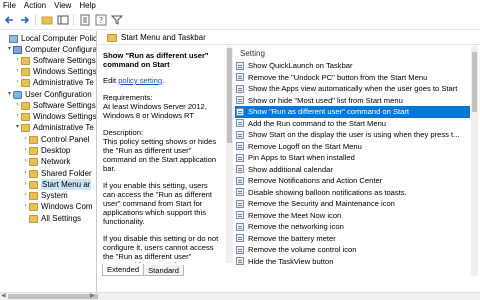 The width and height of the screenshot is (480, 300). Describe the element at coordinates (352, 66) in the screenshot. I see `setting-row: Show QuickLaunch on Taskbar` at that location.